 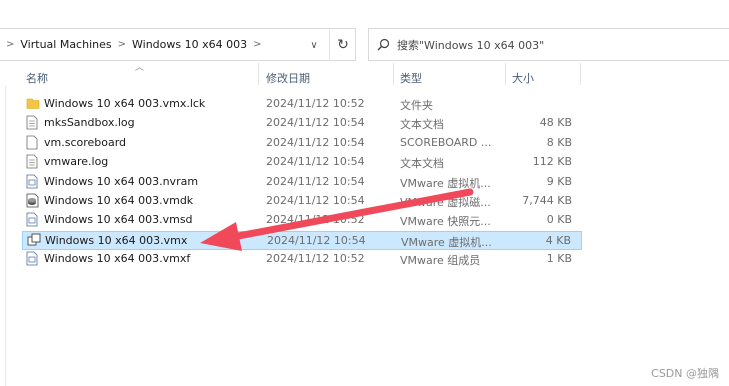 I want to click on file-size: 0 KB, so click(x=559, y=220).